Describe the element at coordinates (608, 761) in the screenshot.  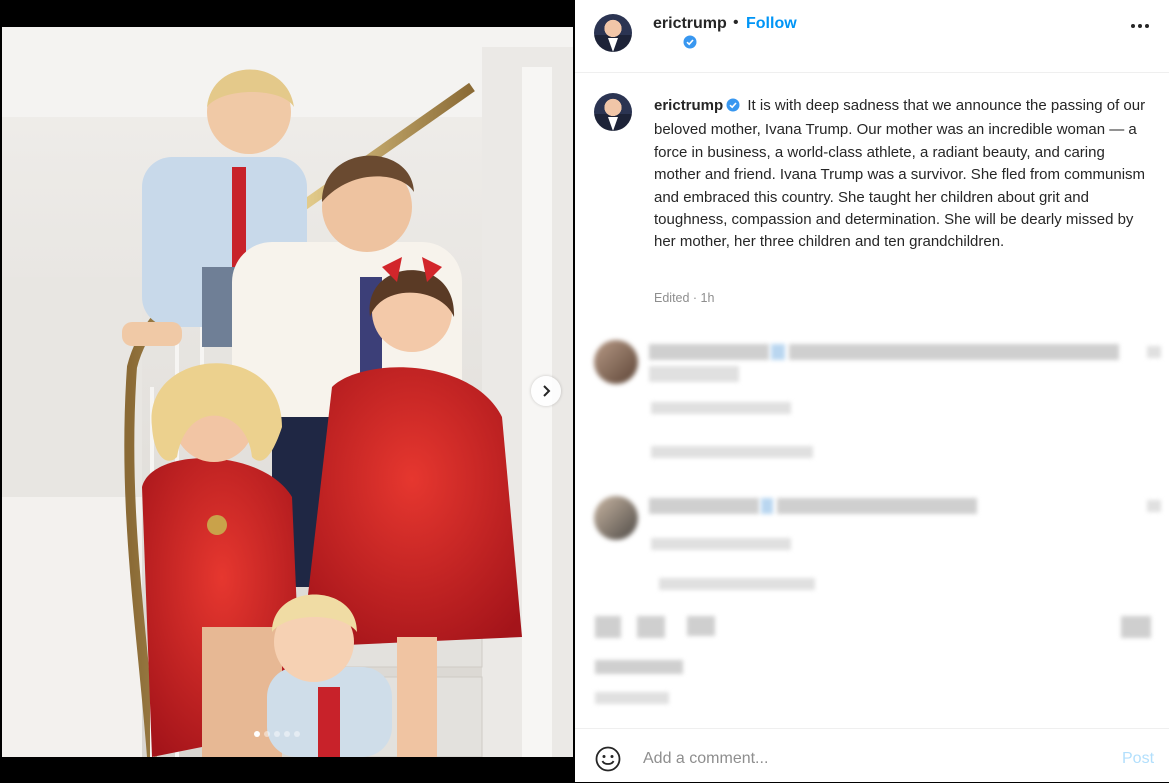
I see `emoji-icon` at that location.